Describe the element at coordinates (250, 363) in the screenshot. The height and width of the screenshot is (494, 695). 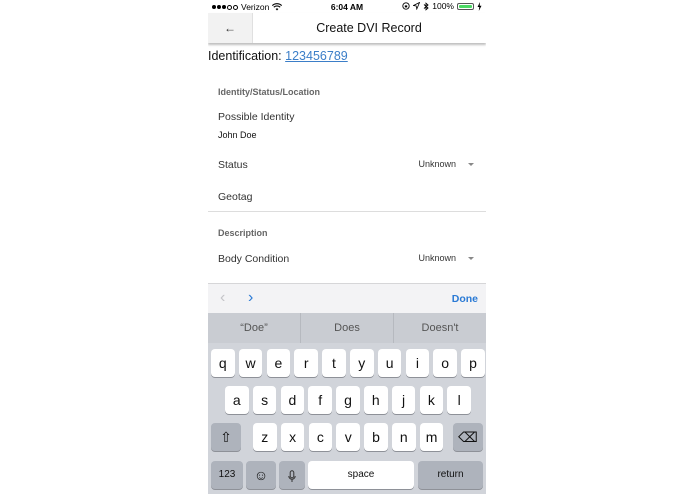
I see `key-w: w` at that location.